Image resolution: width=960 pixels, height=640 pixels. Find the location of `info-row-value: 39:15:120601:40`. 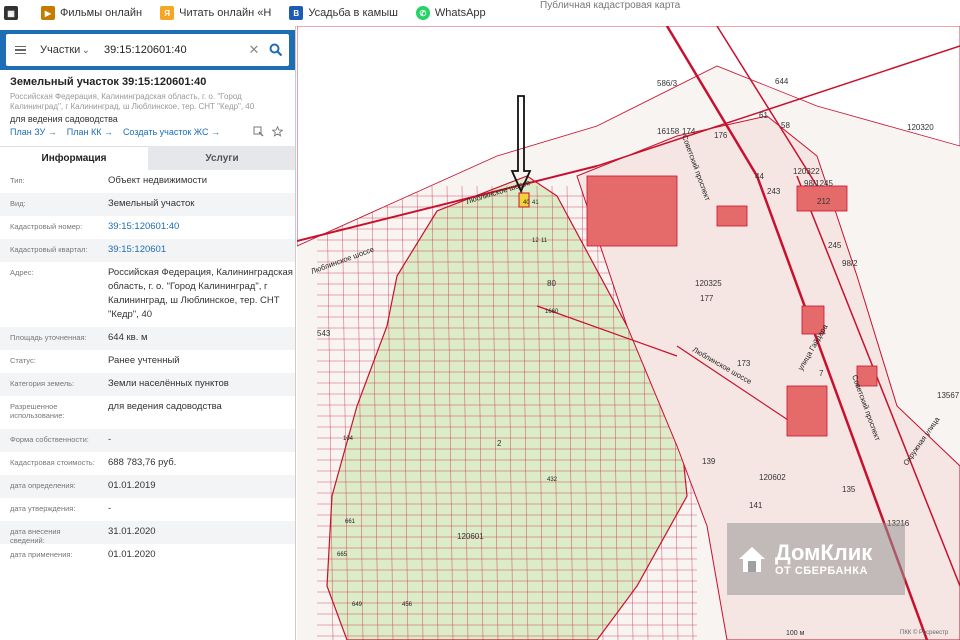

info-row-value: 39:15:120601:40 is located at coordinates (196, 225).